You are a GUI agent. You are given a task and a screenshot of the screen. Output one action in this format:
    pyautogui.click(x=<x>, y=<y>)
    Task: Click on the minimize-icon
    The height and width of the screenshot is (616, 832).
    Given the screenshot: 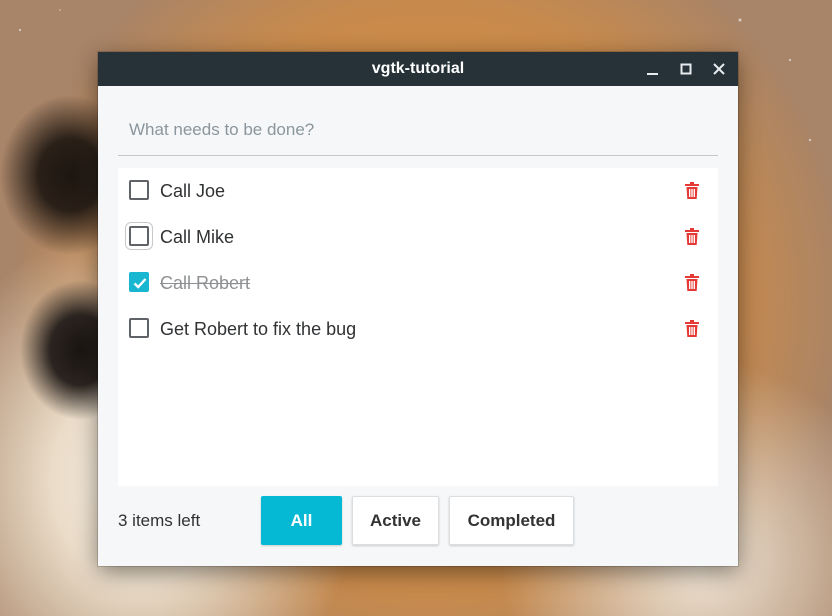 What is the action you would take?
    pyautogui.click(x=652, y=74)
    